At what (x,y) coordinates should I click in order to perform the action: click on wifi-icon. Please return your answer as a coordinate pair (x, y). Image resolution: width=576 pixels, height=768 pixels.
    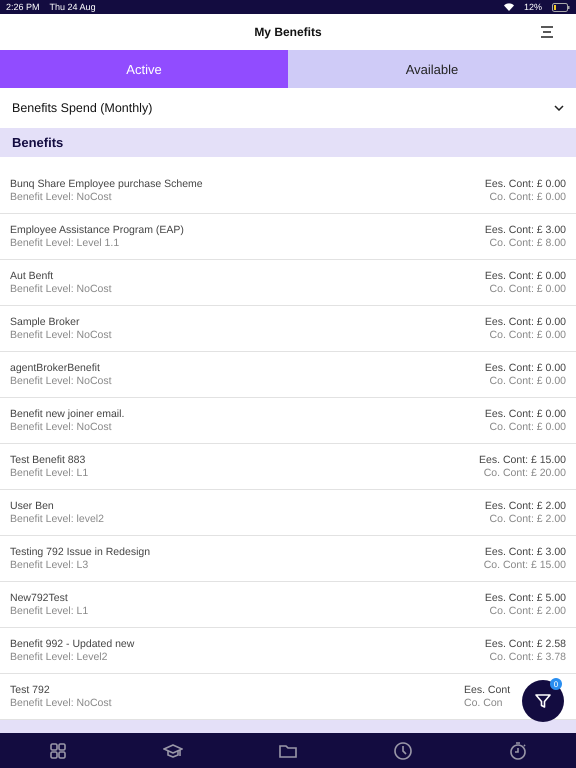
    Looking at the image, I should click on (509, 7).